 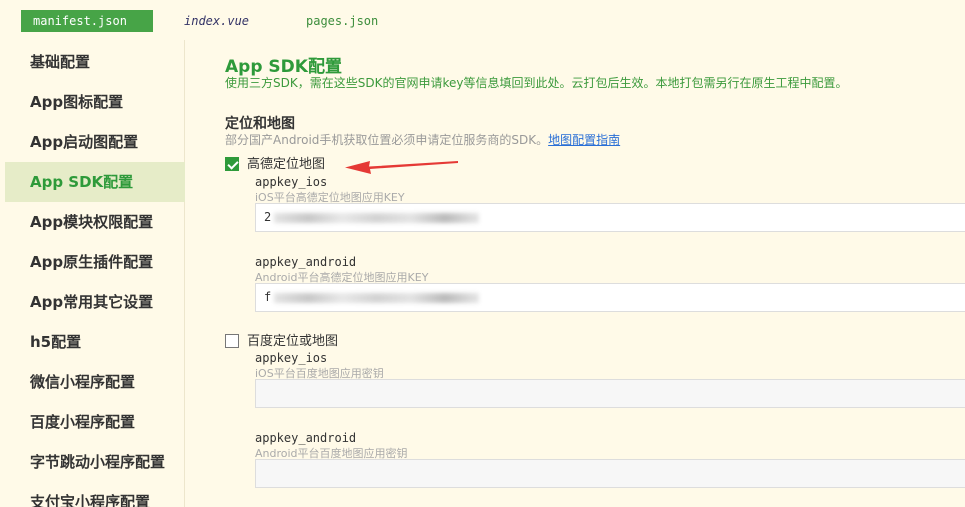 What do you see at coordinates (610, 297) in the screenshot?
I see `amap-android-input: f` at bounding box center [610, 297].